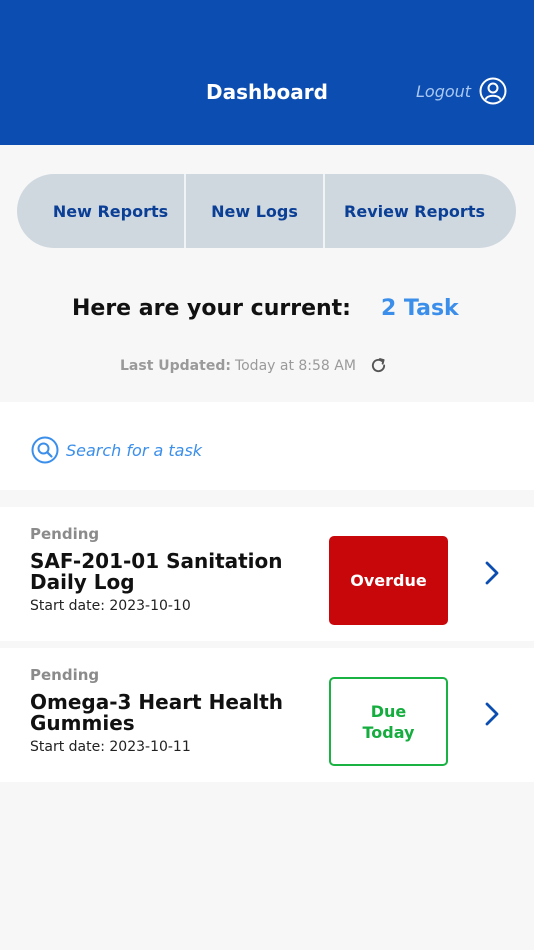 The width and height of the screenshot is (534, 950). Describe the element at coordinates (378, 365) in the screenshot. I see `refresh-icon` at that location.